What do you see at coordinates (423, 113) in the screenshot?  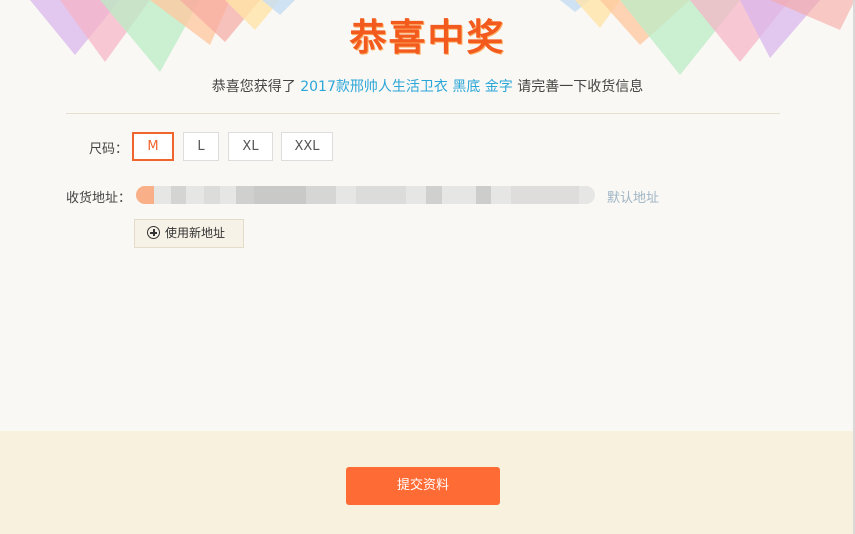 I see `divider` at bounding box center [423, 113].